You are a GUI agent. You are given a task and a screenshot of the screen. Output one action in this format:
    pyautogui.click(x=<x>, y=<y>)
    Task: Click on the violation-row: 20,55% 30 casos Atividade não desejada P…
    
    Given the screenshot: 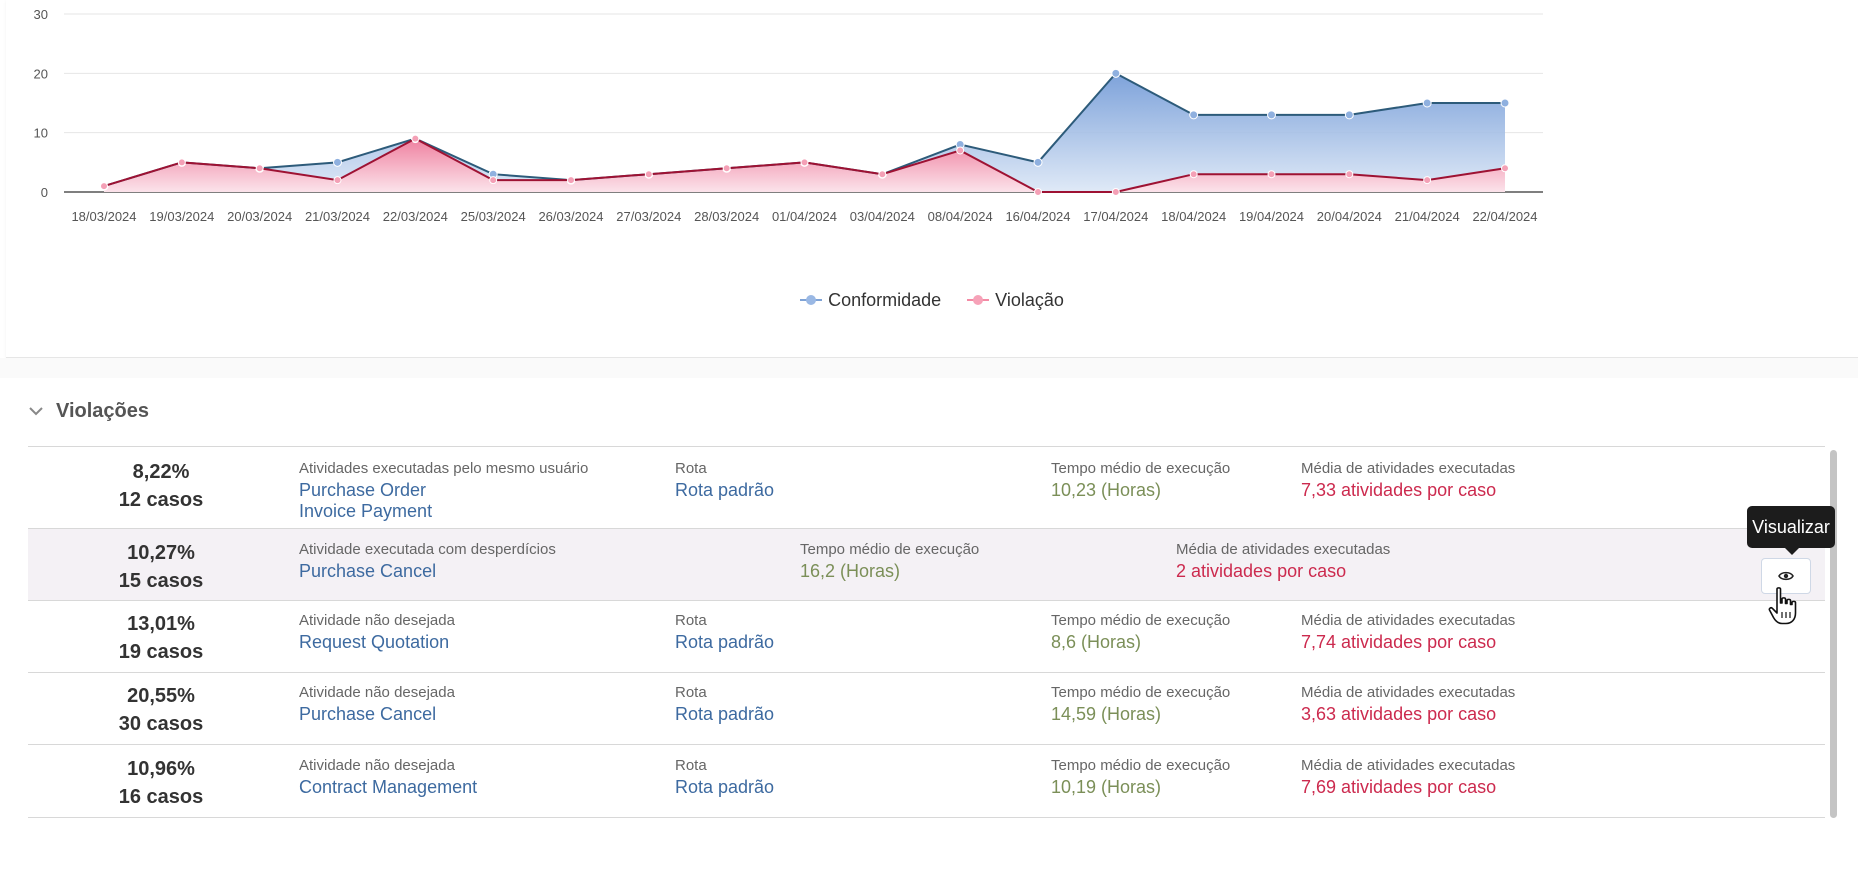 What is the action you would take?
    pyautogui.click(x=926, y=709)
    